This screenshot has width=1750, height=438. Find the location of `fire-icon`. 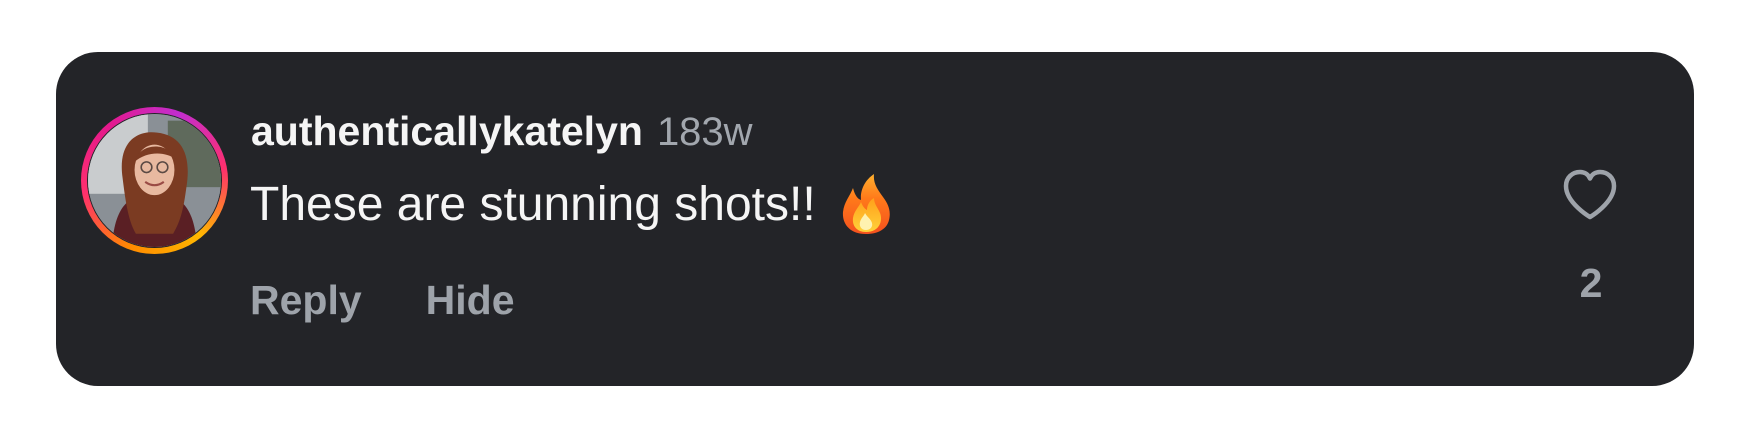

fire-icon is located at coordinates (866, 204).